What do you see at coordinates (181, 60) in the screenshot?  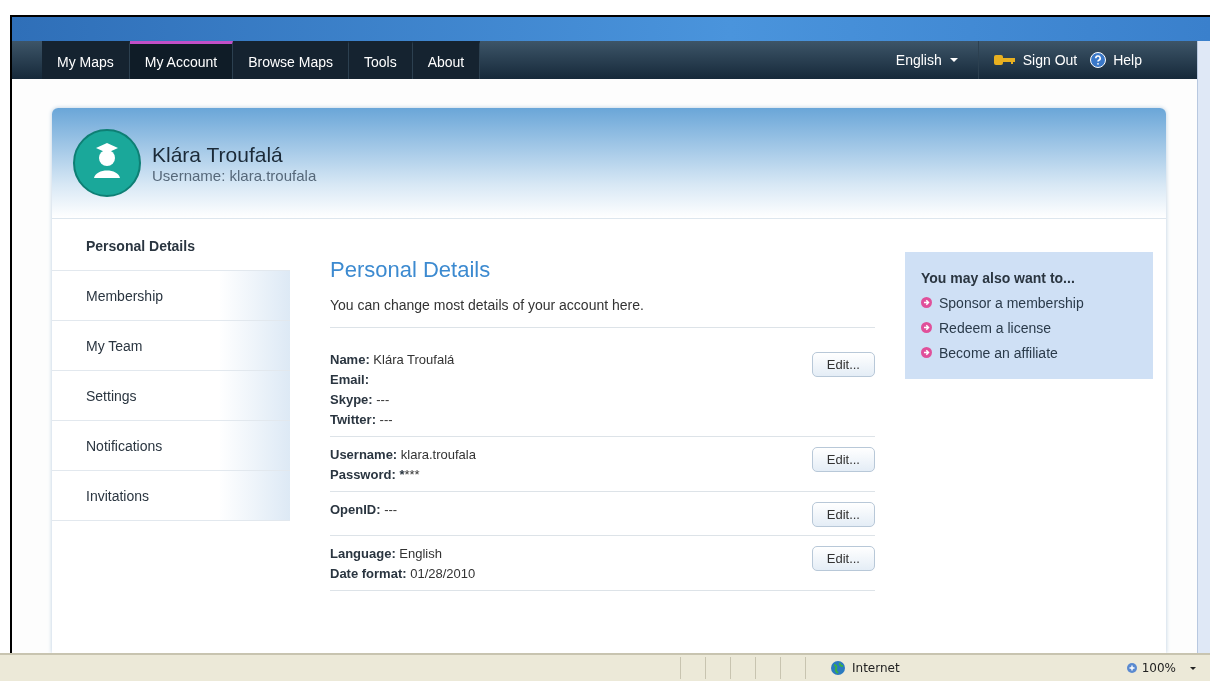 I see `nav-tab: My Account` at bounding box center [181, 60].